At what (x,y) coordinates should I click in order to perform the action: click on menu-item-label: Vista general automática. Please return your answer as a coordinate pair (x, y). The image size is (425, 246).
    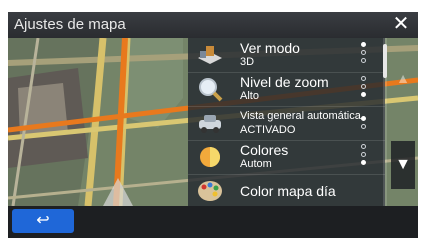
    Looking at the image, I should click on (300, 116).